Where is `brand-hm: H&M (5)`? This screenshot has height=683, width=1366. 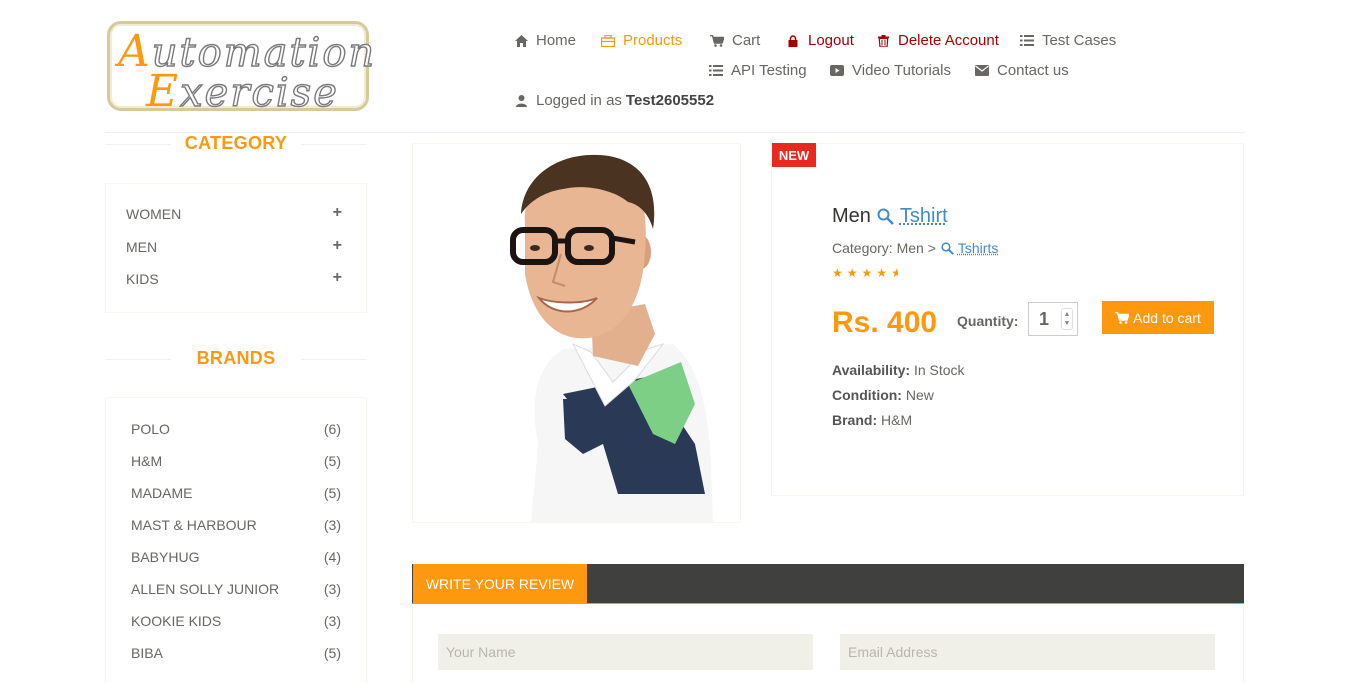 brand-hm: H&M (5) is located at coordinates (236, 461).